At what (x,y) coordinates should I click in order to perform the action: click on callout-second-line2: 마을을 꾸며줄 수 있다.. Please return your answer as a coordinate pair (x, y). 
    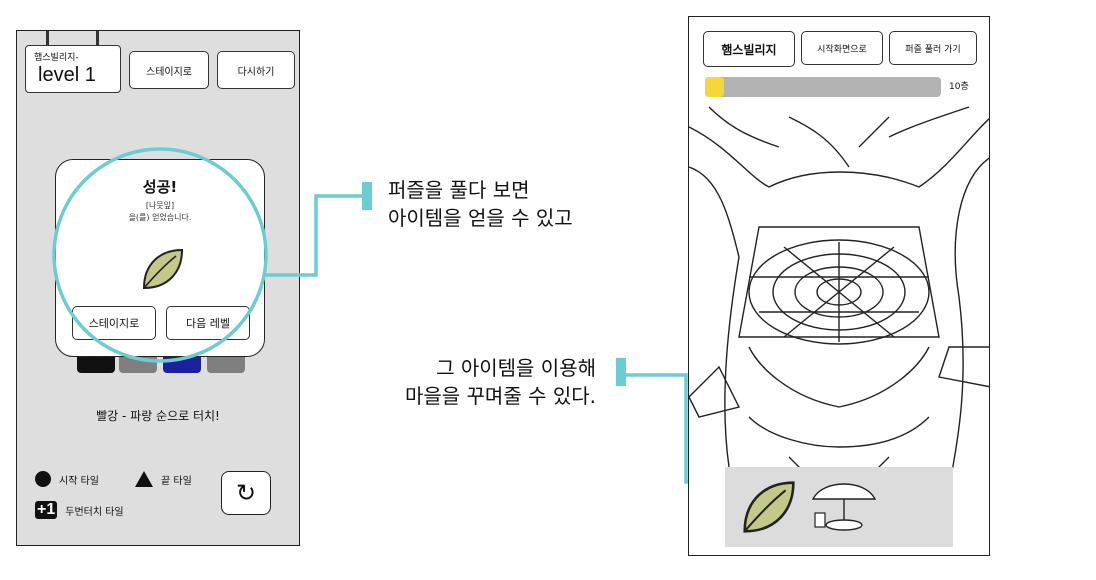
    Looking at the image, I should click on (500, 396).